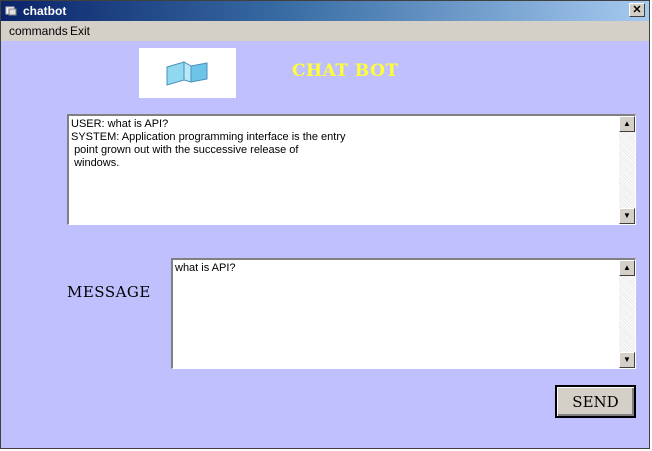  I want to click on page-title: CHAT BOT, so click(345, 71).